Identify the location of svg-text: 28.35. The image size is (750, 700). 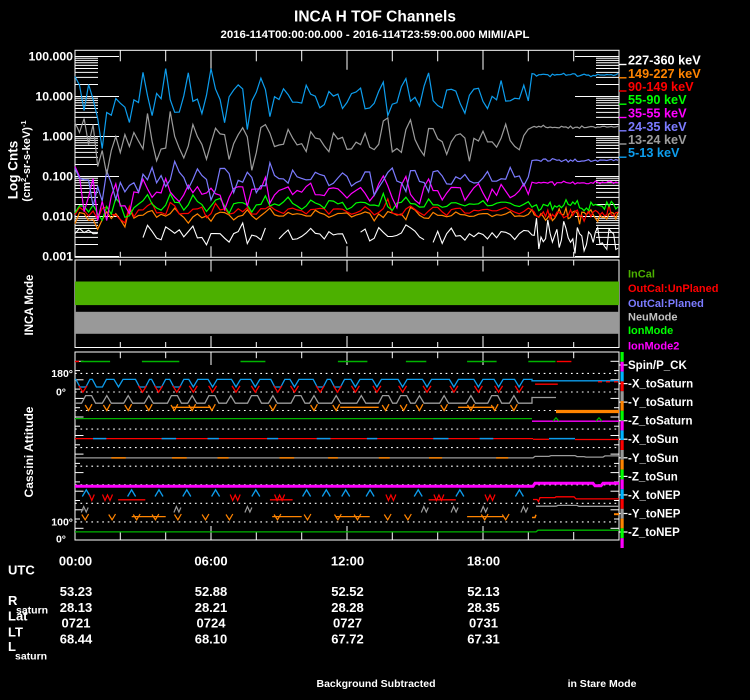
(483, 607).